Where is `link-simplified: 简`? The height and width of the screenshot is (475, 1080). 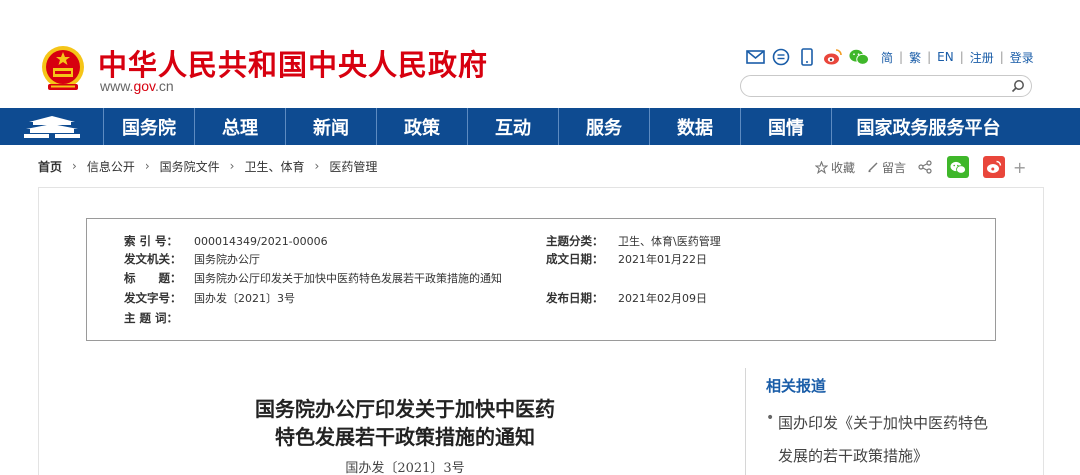 link-simplified: 简 is located at coordinates (887, 57).